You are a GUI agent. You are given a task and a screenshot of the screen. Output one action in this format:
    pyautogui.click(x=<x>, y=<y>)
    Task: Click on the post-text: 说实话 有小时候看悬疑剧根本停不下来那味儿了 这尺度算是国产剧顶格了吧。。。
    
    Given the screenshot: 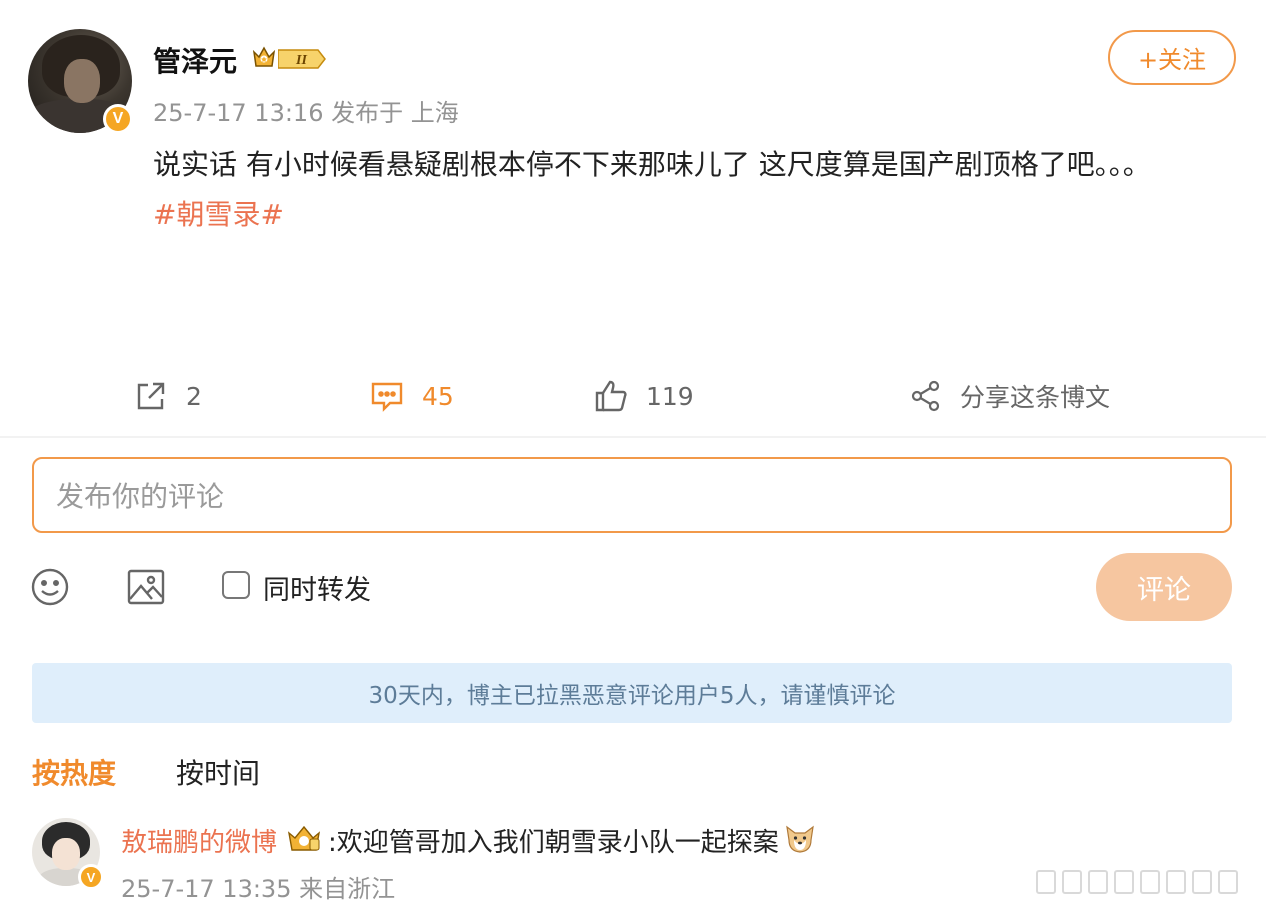 What is the action you would take?
    pyautogui.click(x=652, y=164)
    